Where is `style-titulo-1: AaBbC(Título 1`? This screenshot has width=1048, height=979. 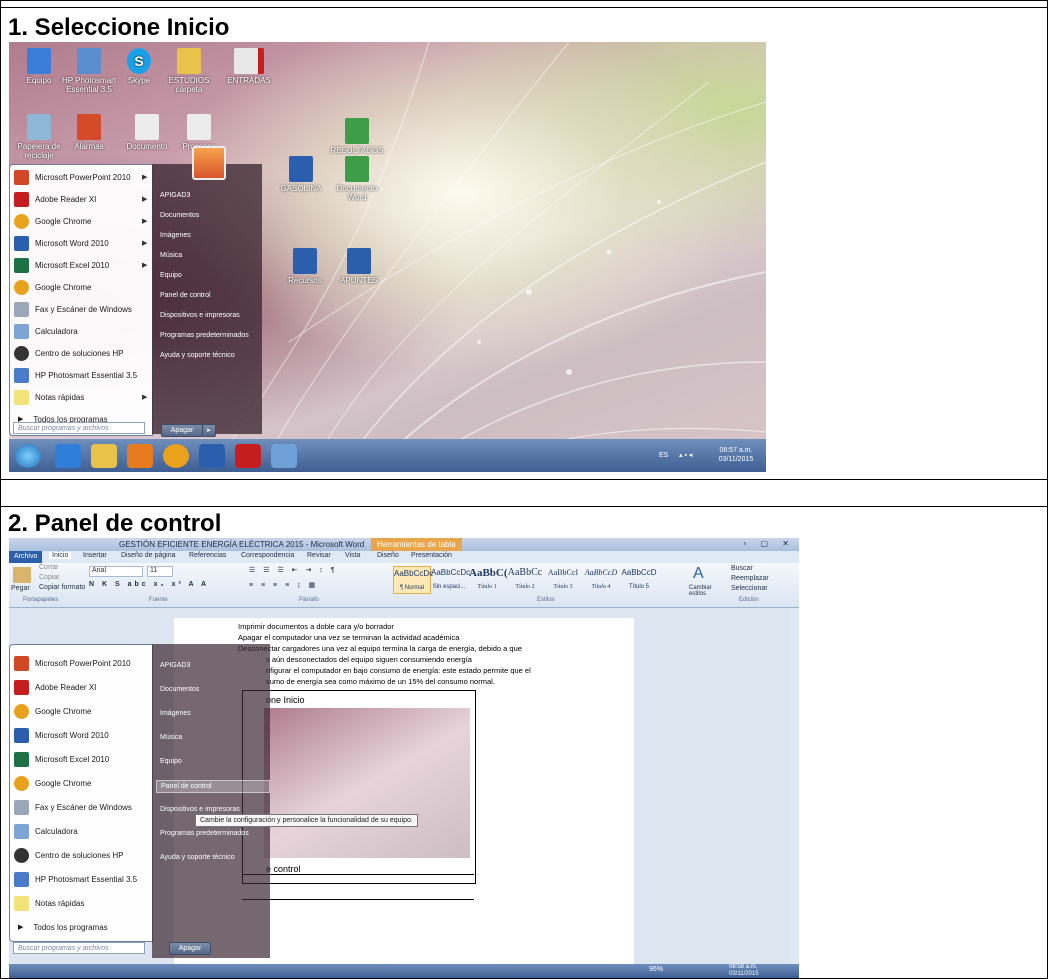
style-titulo-1: AaBbC(Título 1 is located at coordinates (488, 579).